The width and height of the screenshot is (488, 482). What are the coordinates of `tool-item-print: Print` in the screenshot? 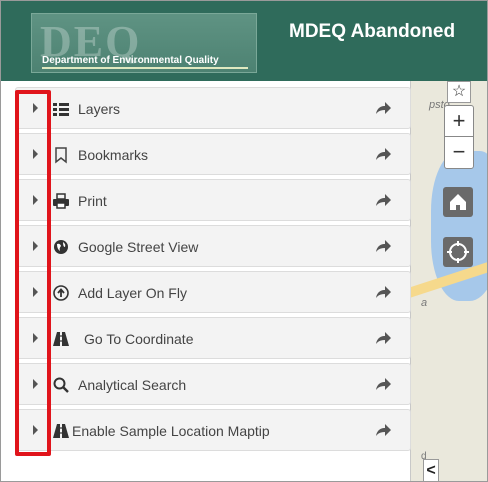 It's located at (213, 200).